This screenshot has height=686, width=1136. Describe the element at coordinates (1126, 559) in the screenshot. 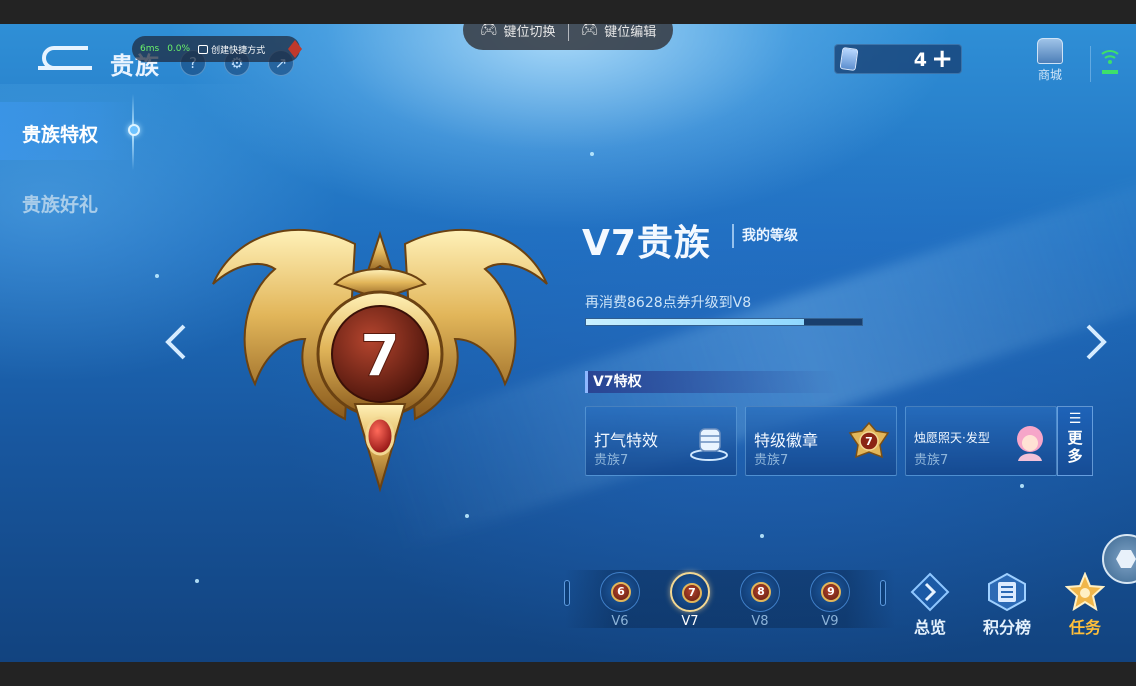

I see `hexagon-icon` at that location.